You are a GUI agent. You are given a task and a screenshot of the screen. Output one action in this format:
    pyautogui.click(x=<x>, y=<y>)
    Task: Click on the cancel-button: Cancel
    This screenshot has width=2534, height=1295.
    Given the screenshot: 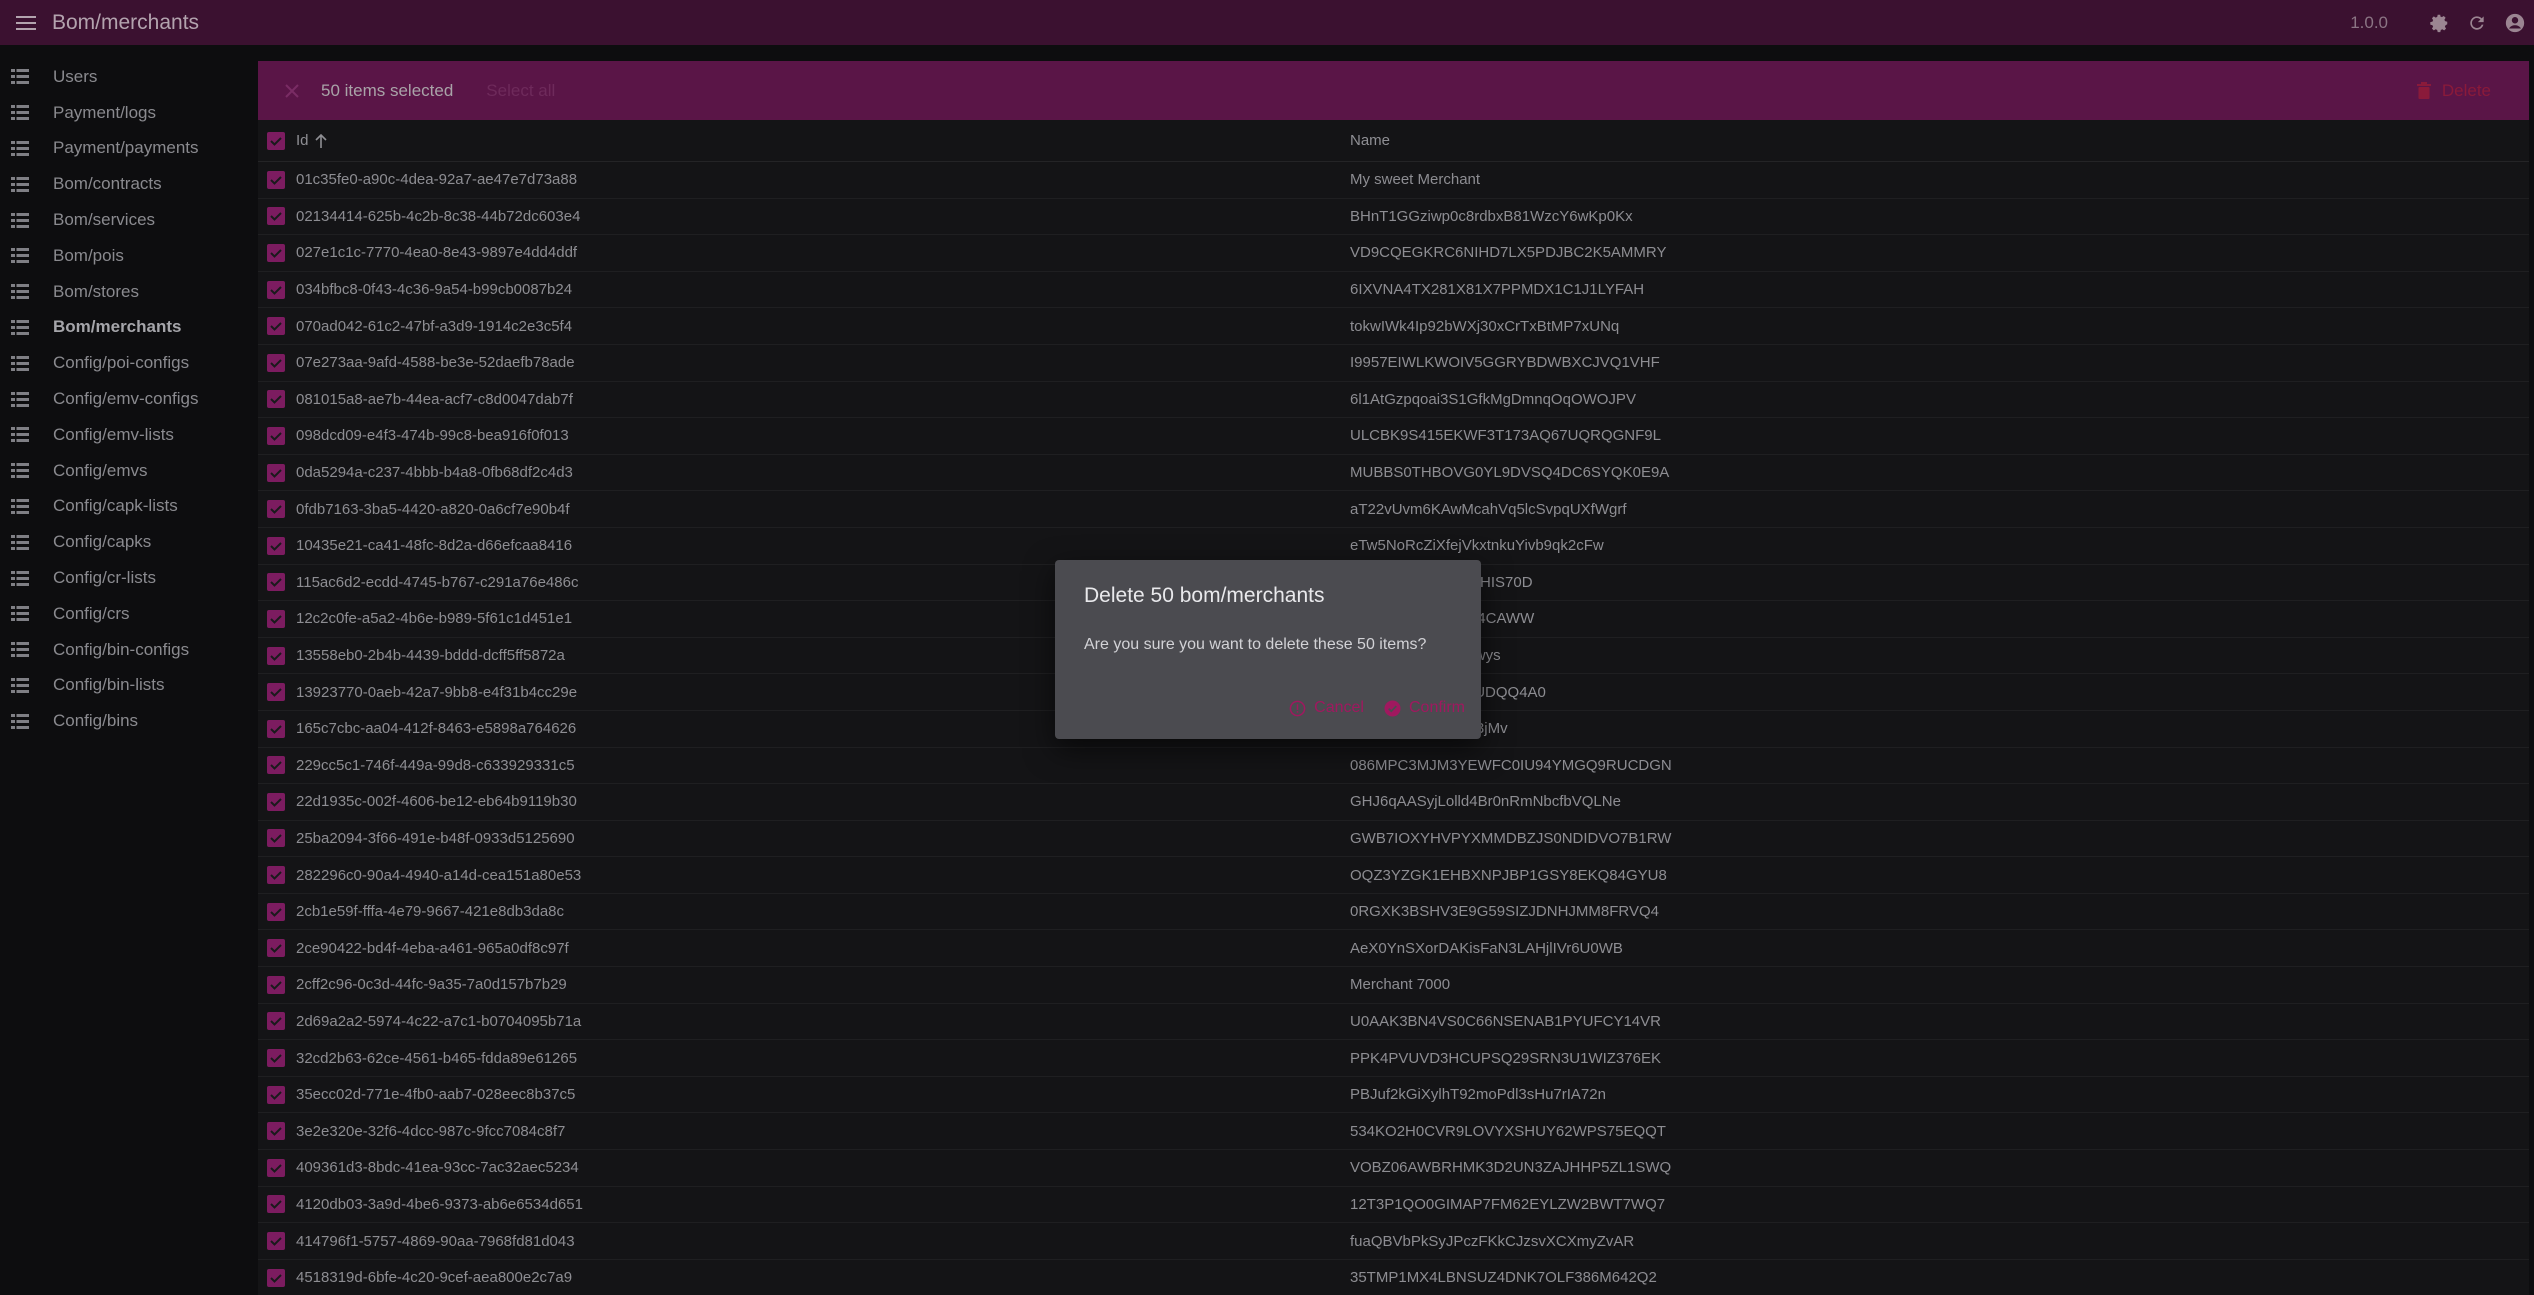 What is the action you would take?
    pyautogui.click(x=1326, y=708)
    